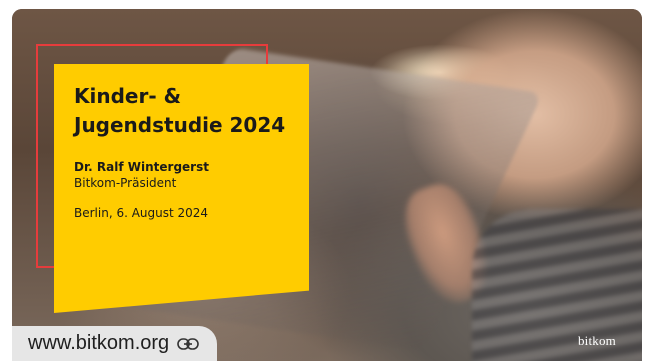  I want to click on source-link: www.bitkom.org, so click(115, 343).